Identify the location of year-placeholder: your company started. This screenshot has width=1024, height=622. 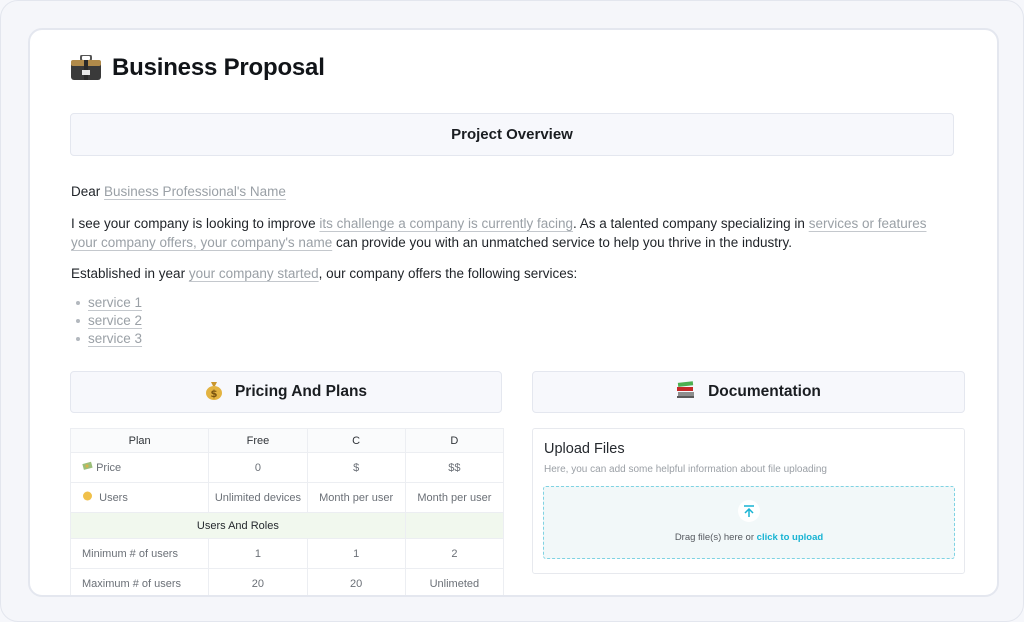
(254, 273).